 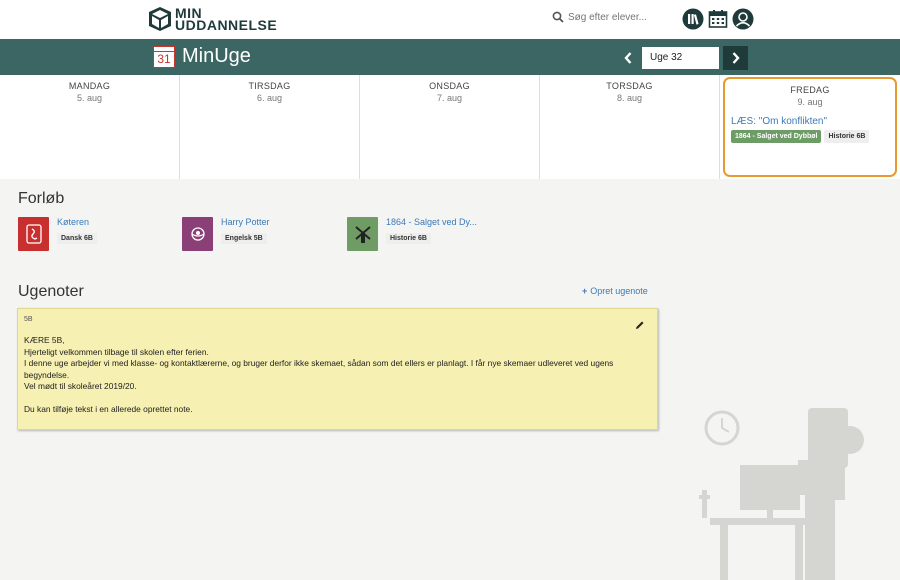 I want to click on pencil-icon, so click(x=640, y=325).